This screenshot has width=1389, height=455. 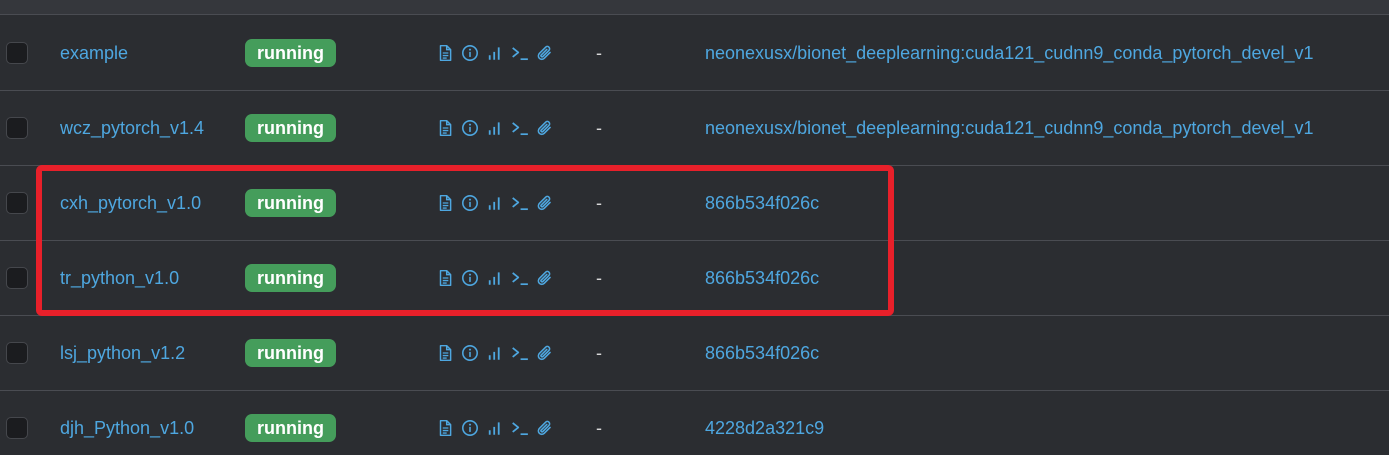 What do you see at coordinates (694, 7) in the screenshot?
I see `table-header-strip` at bounding box center [694, 7].